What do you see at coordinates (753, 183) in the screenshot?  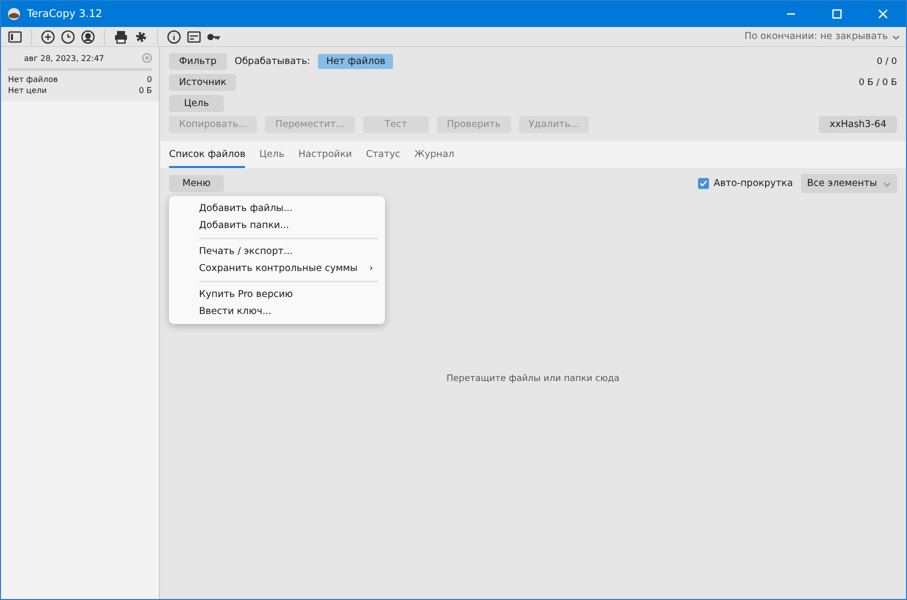 I see `checkbox-label: Авто-прокрутка` at bounding box center [753, 183].